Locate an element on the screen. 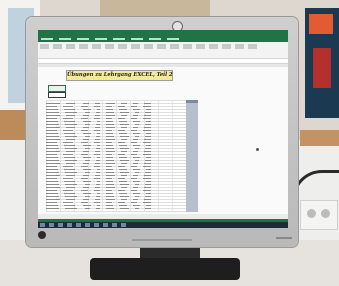 The image size is (339, 286). sheet-heading: Übungen zu Lehrgang EXCEL, Teil 2 is located at coordinates (119, 75).